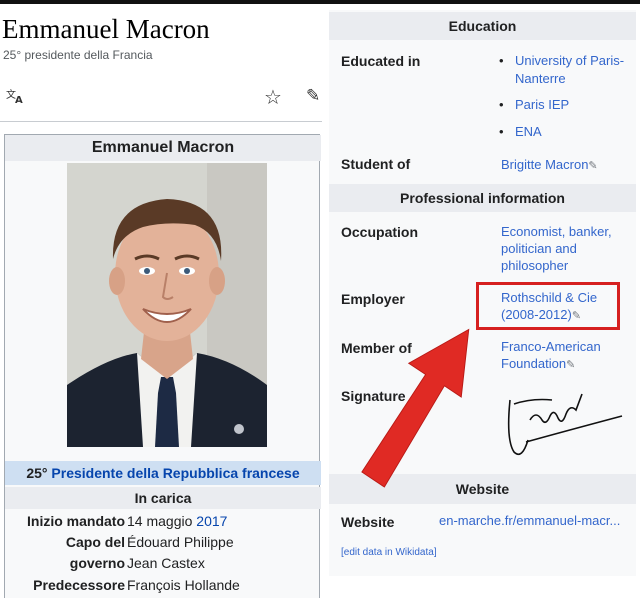 This screenshot has height=598, width=640. I want to click on education-item-cont: Nanterre, so click(577, 78).